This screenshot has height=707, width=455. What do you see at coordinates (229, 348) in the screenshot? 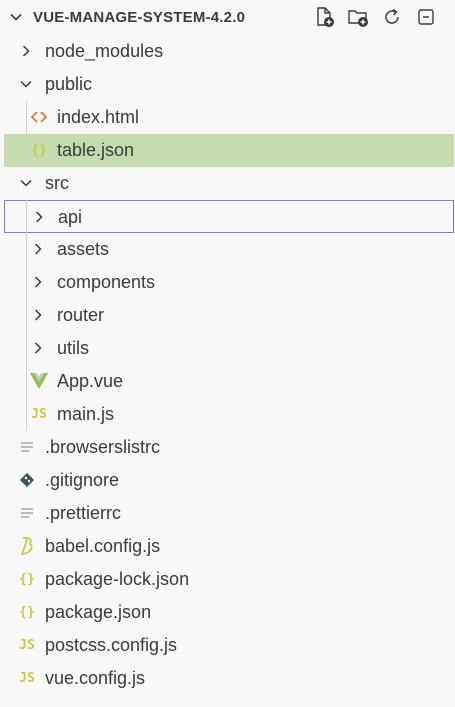
I see `folder-item-utils: utils` at bounding box center [229, 348].